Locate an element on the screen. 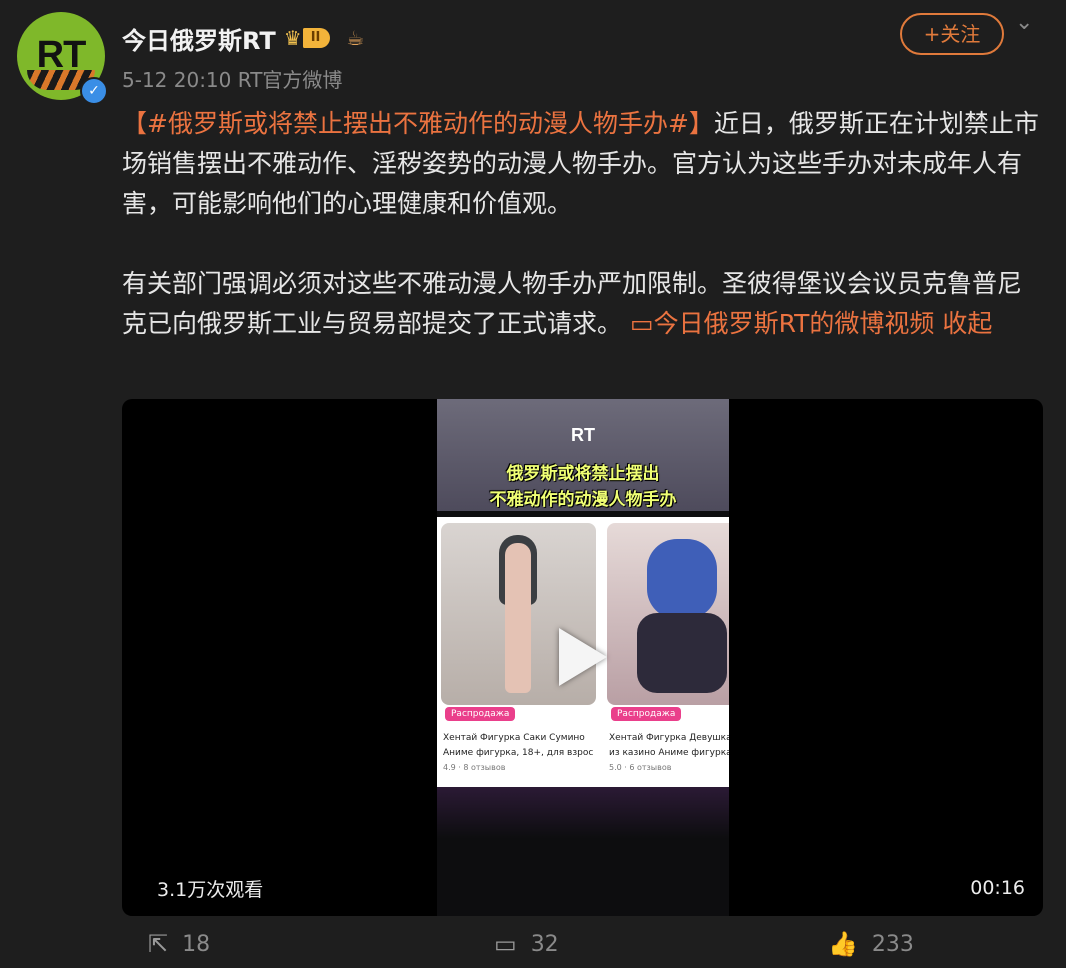  repost-button: ⇱ 18 is located at coordinates (179, 944).